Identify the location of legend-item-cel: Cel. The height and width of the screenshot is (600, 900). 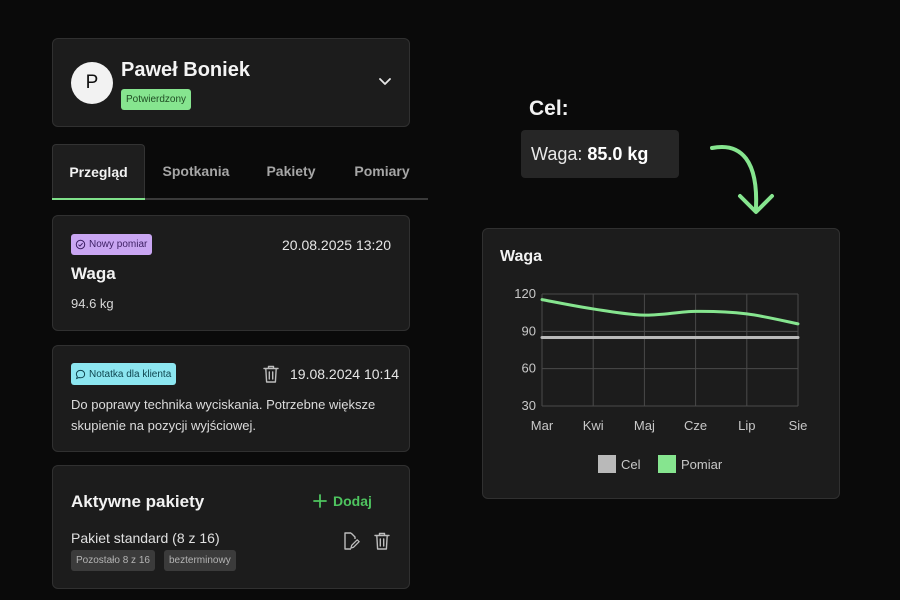
(619, 464).